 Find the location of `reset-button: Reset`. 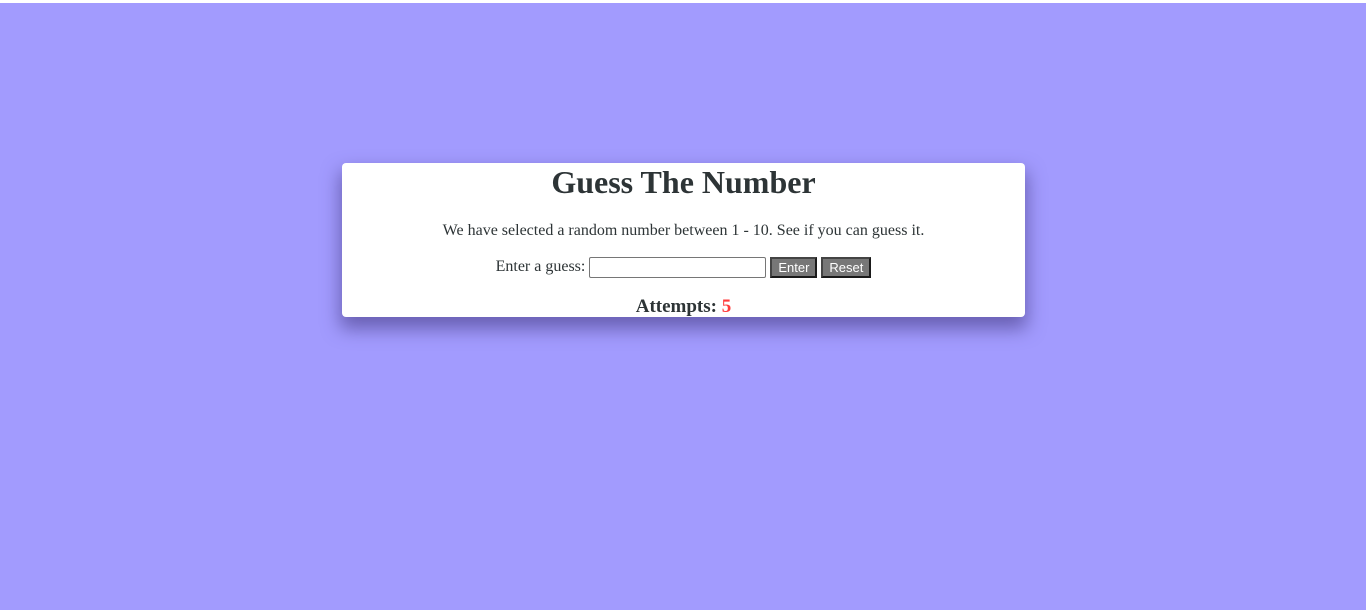

reset-button: Reset is located at coordinates (846, 267).